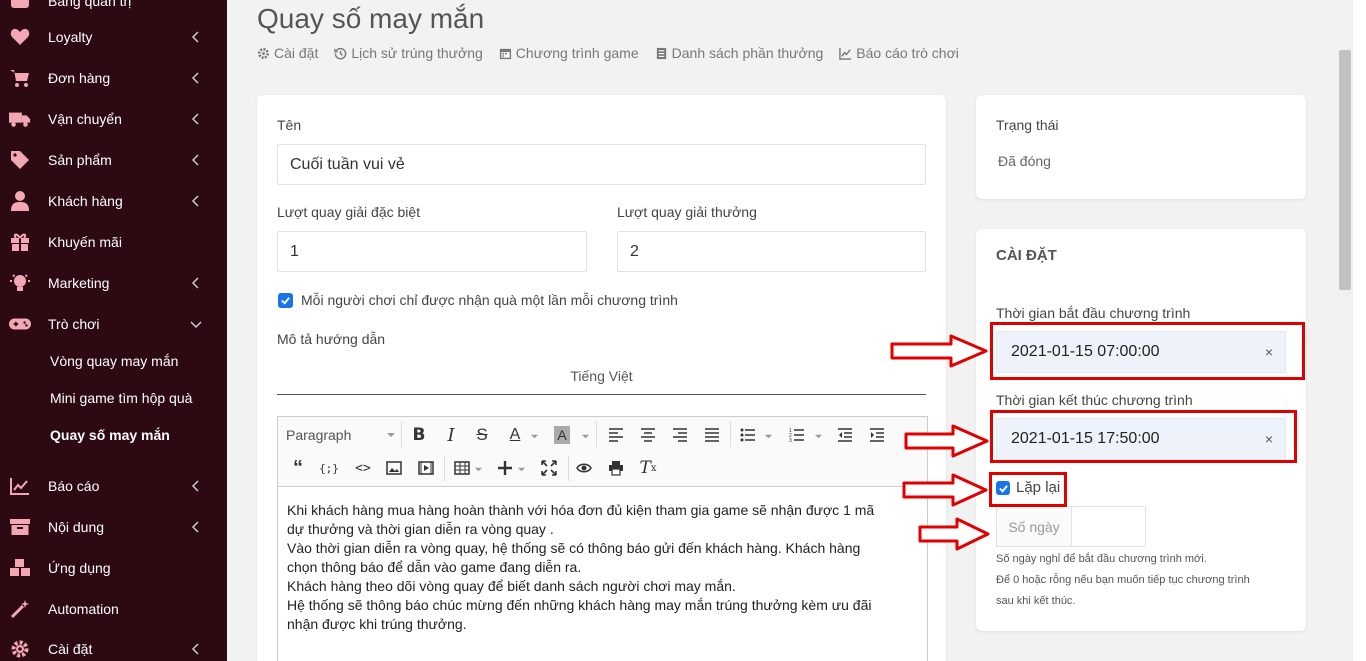 This screenshot has height=661, width=1366. Describe the element at coordinates (482, 435) in the screenshot. I see `strikethrough-icon: S` at that location.